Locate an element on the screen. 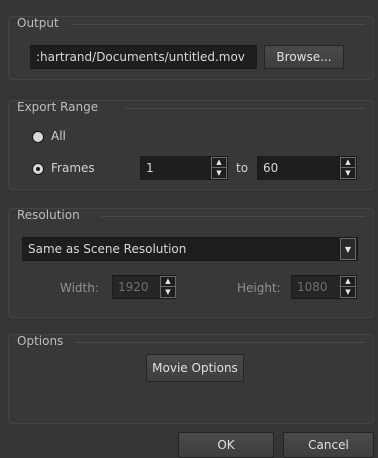 Image resolution: width=378 pixels, height=458 pixels. dropdown-arrow-button: ▼ is located at coordinates (348, 249).